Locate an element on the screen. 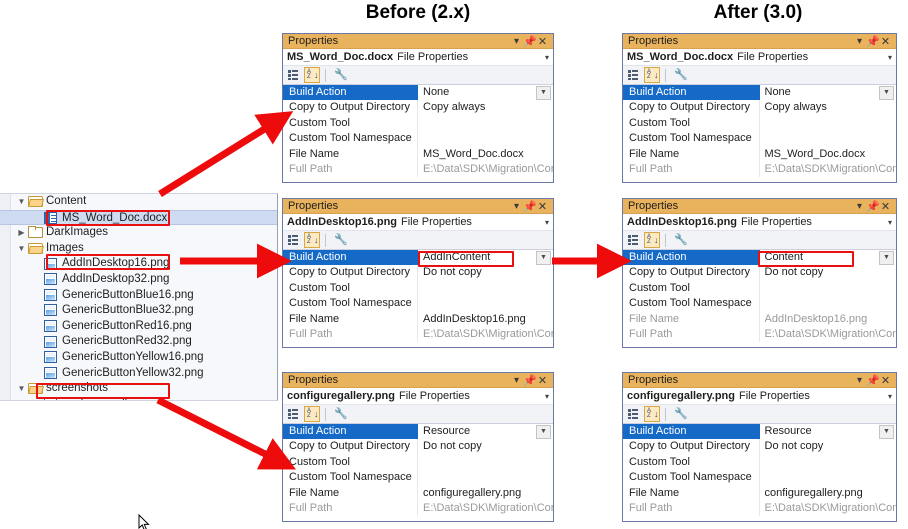 The width and height of the screenshot is (908, 529). tree-item-darkimages: ▶ DarkImages is located at coordinates (138, 233).